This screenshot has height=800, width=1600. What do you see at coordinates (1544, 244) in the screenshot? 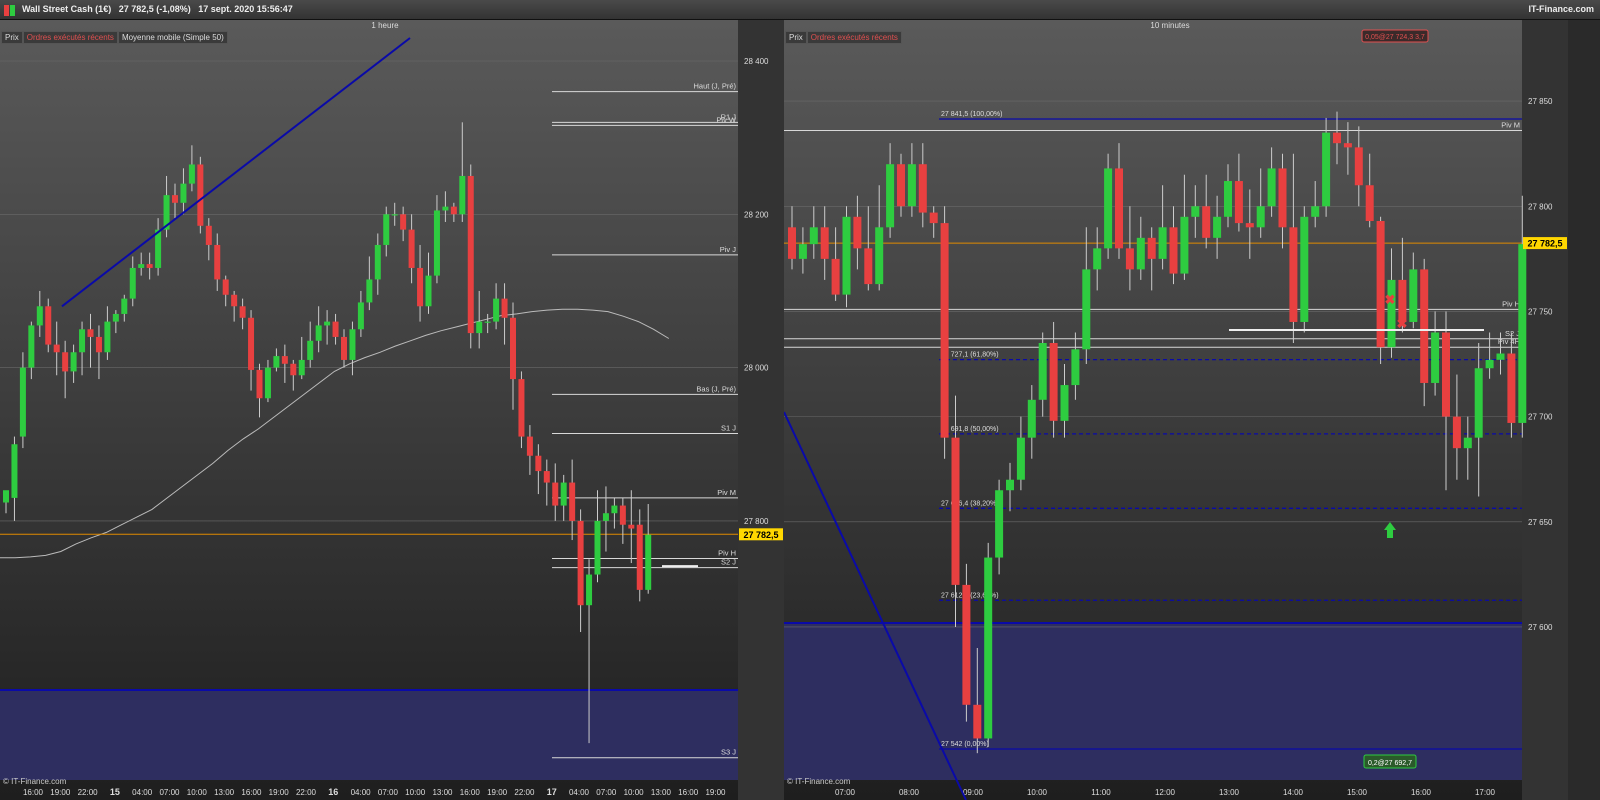
I see `current-price-label: 27 782,5` at bounding box center [1544, 244].